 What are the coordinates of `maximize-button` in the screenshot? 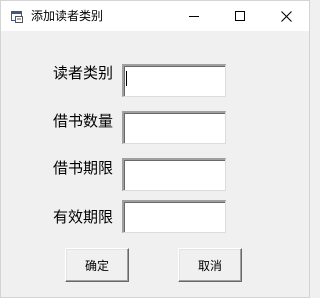 It's located at (240, 16).